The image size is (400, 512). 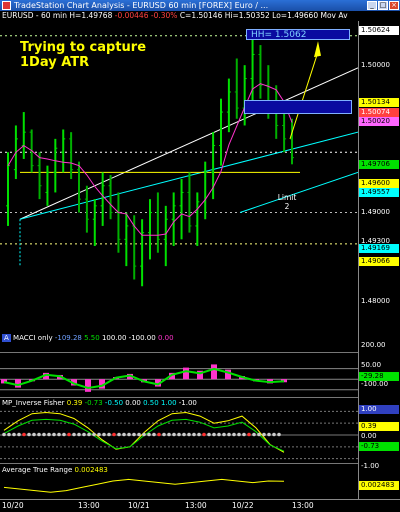 I want to click on low-value: Lo=1.49660, so click(x=295, y=15).